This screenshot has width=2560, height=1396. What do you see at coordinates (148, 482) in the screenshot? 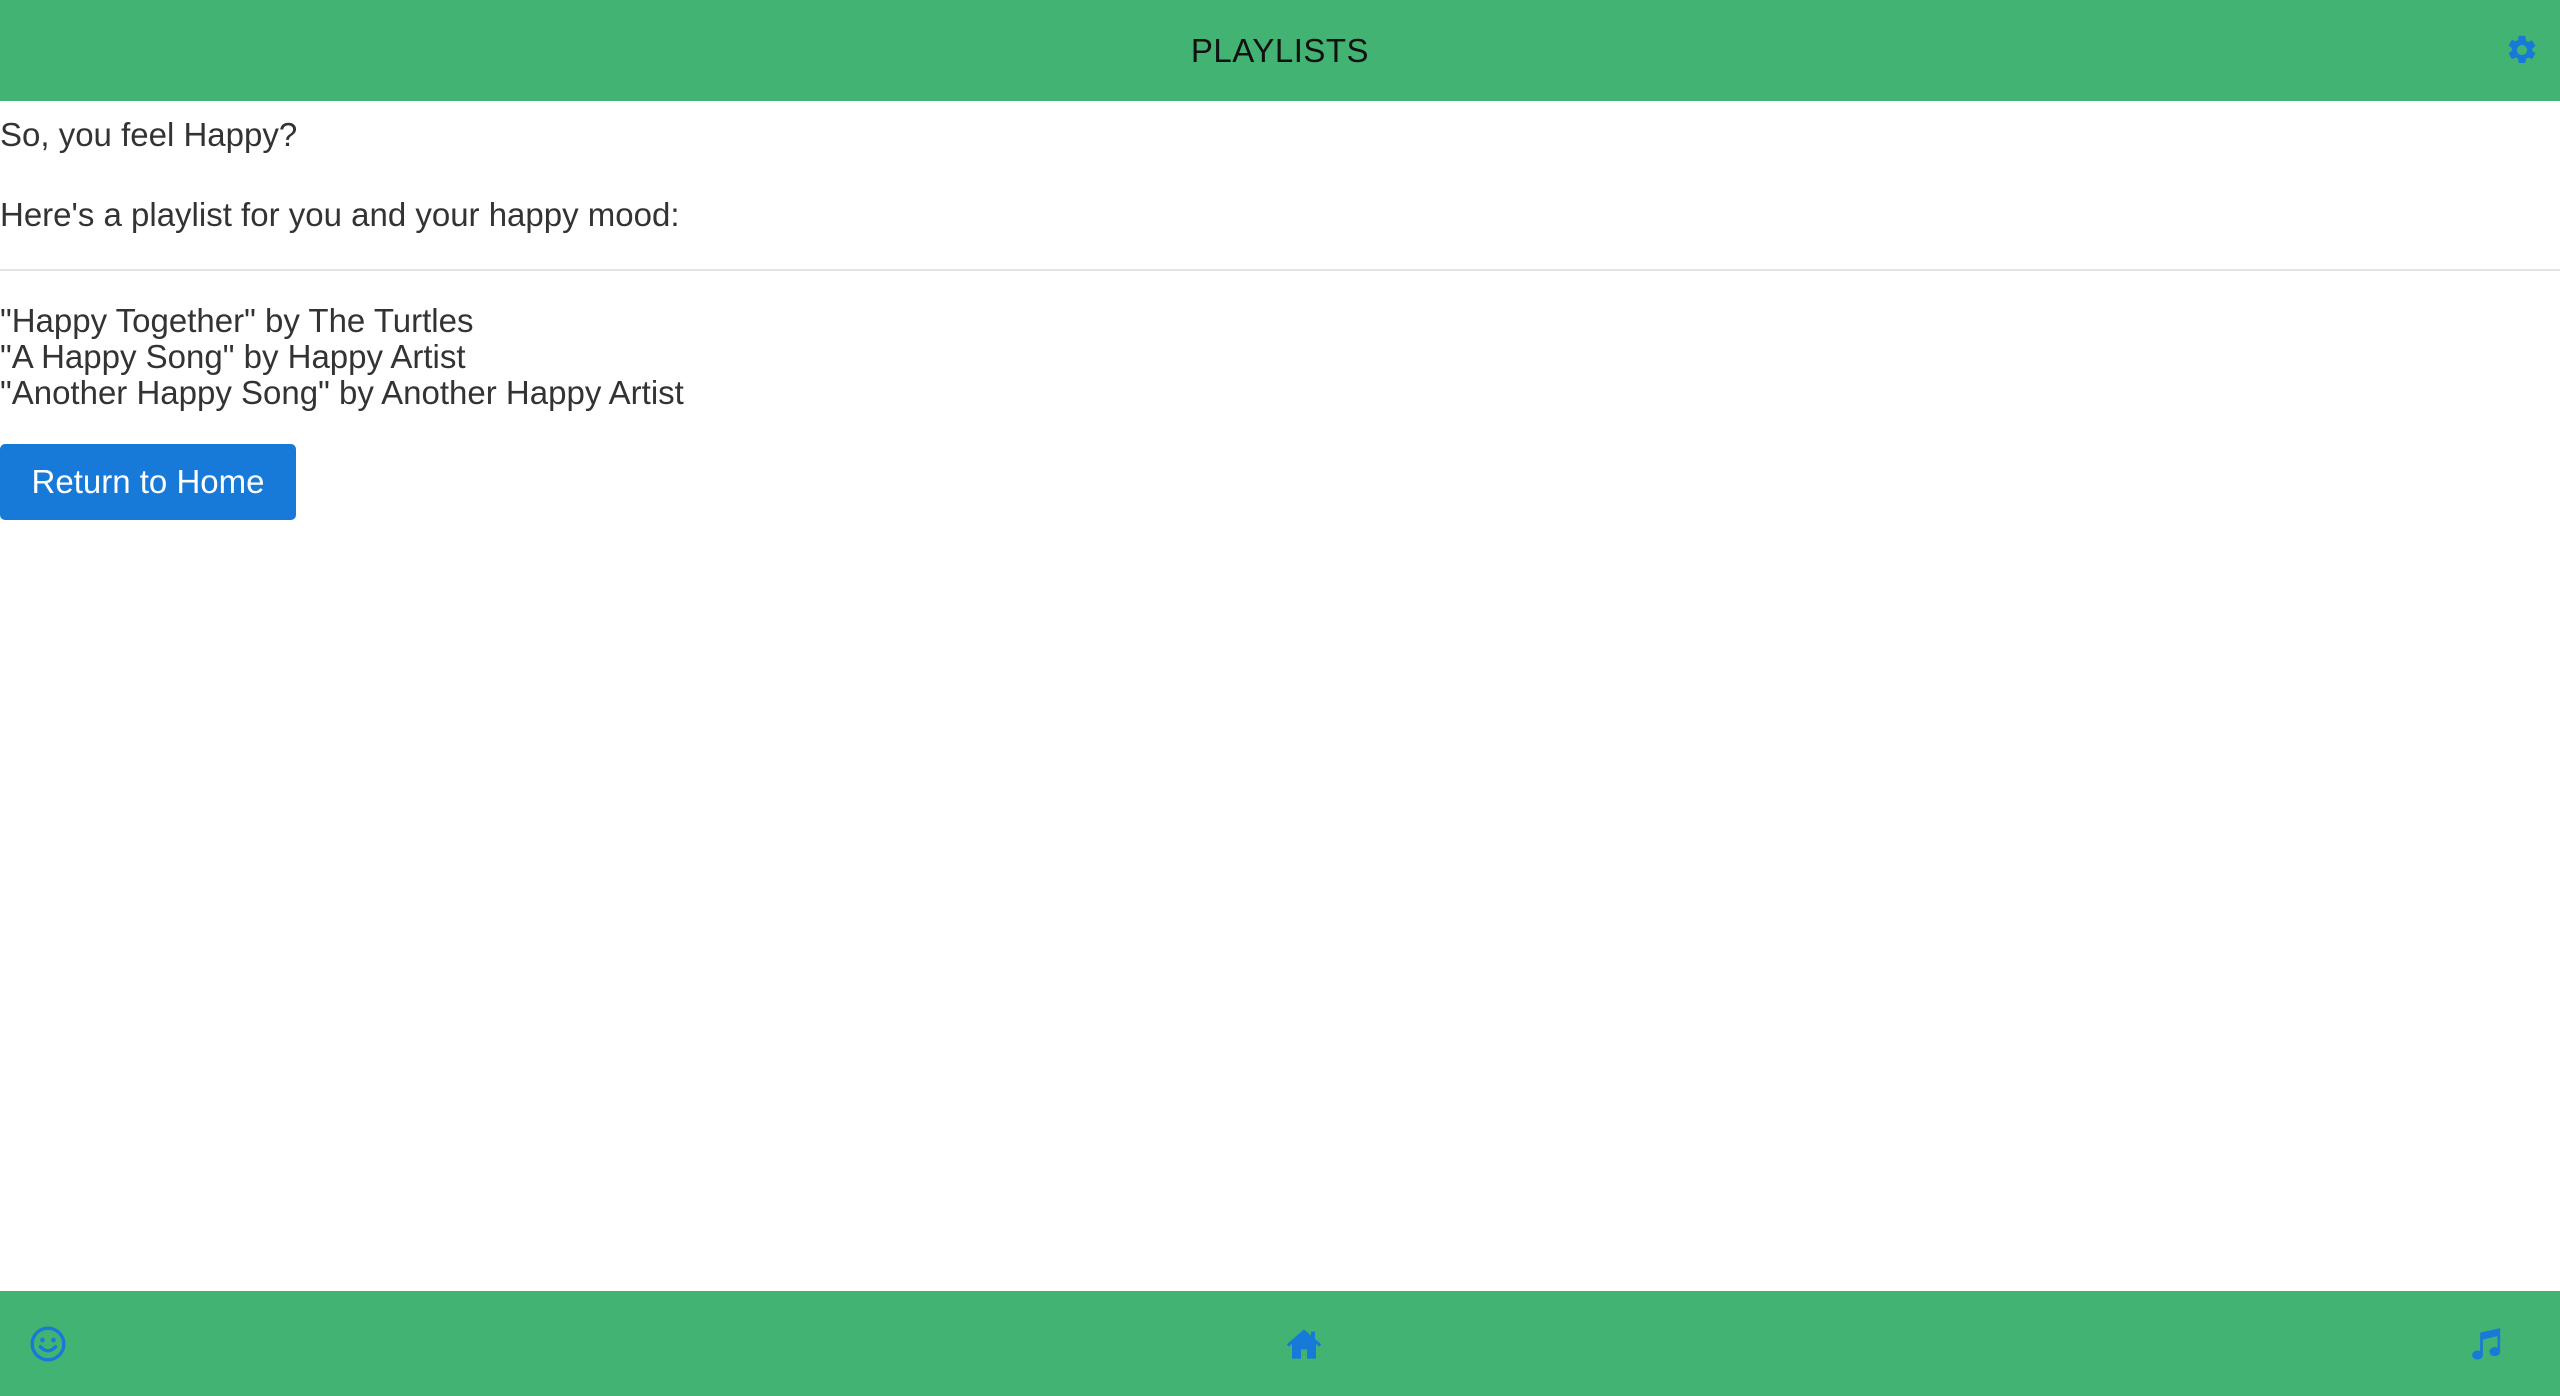
I see `return-home-button: Return to Home` at bounding box center [148, 482].